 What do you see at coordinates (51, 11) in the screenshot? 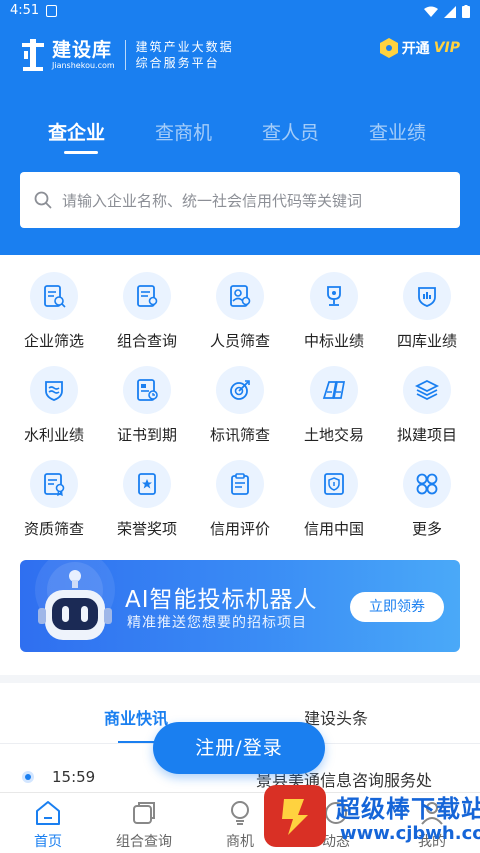
I see `notification-icon` at bounding box center [51, 11].